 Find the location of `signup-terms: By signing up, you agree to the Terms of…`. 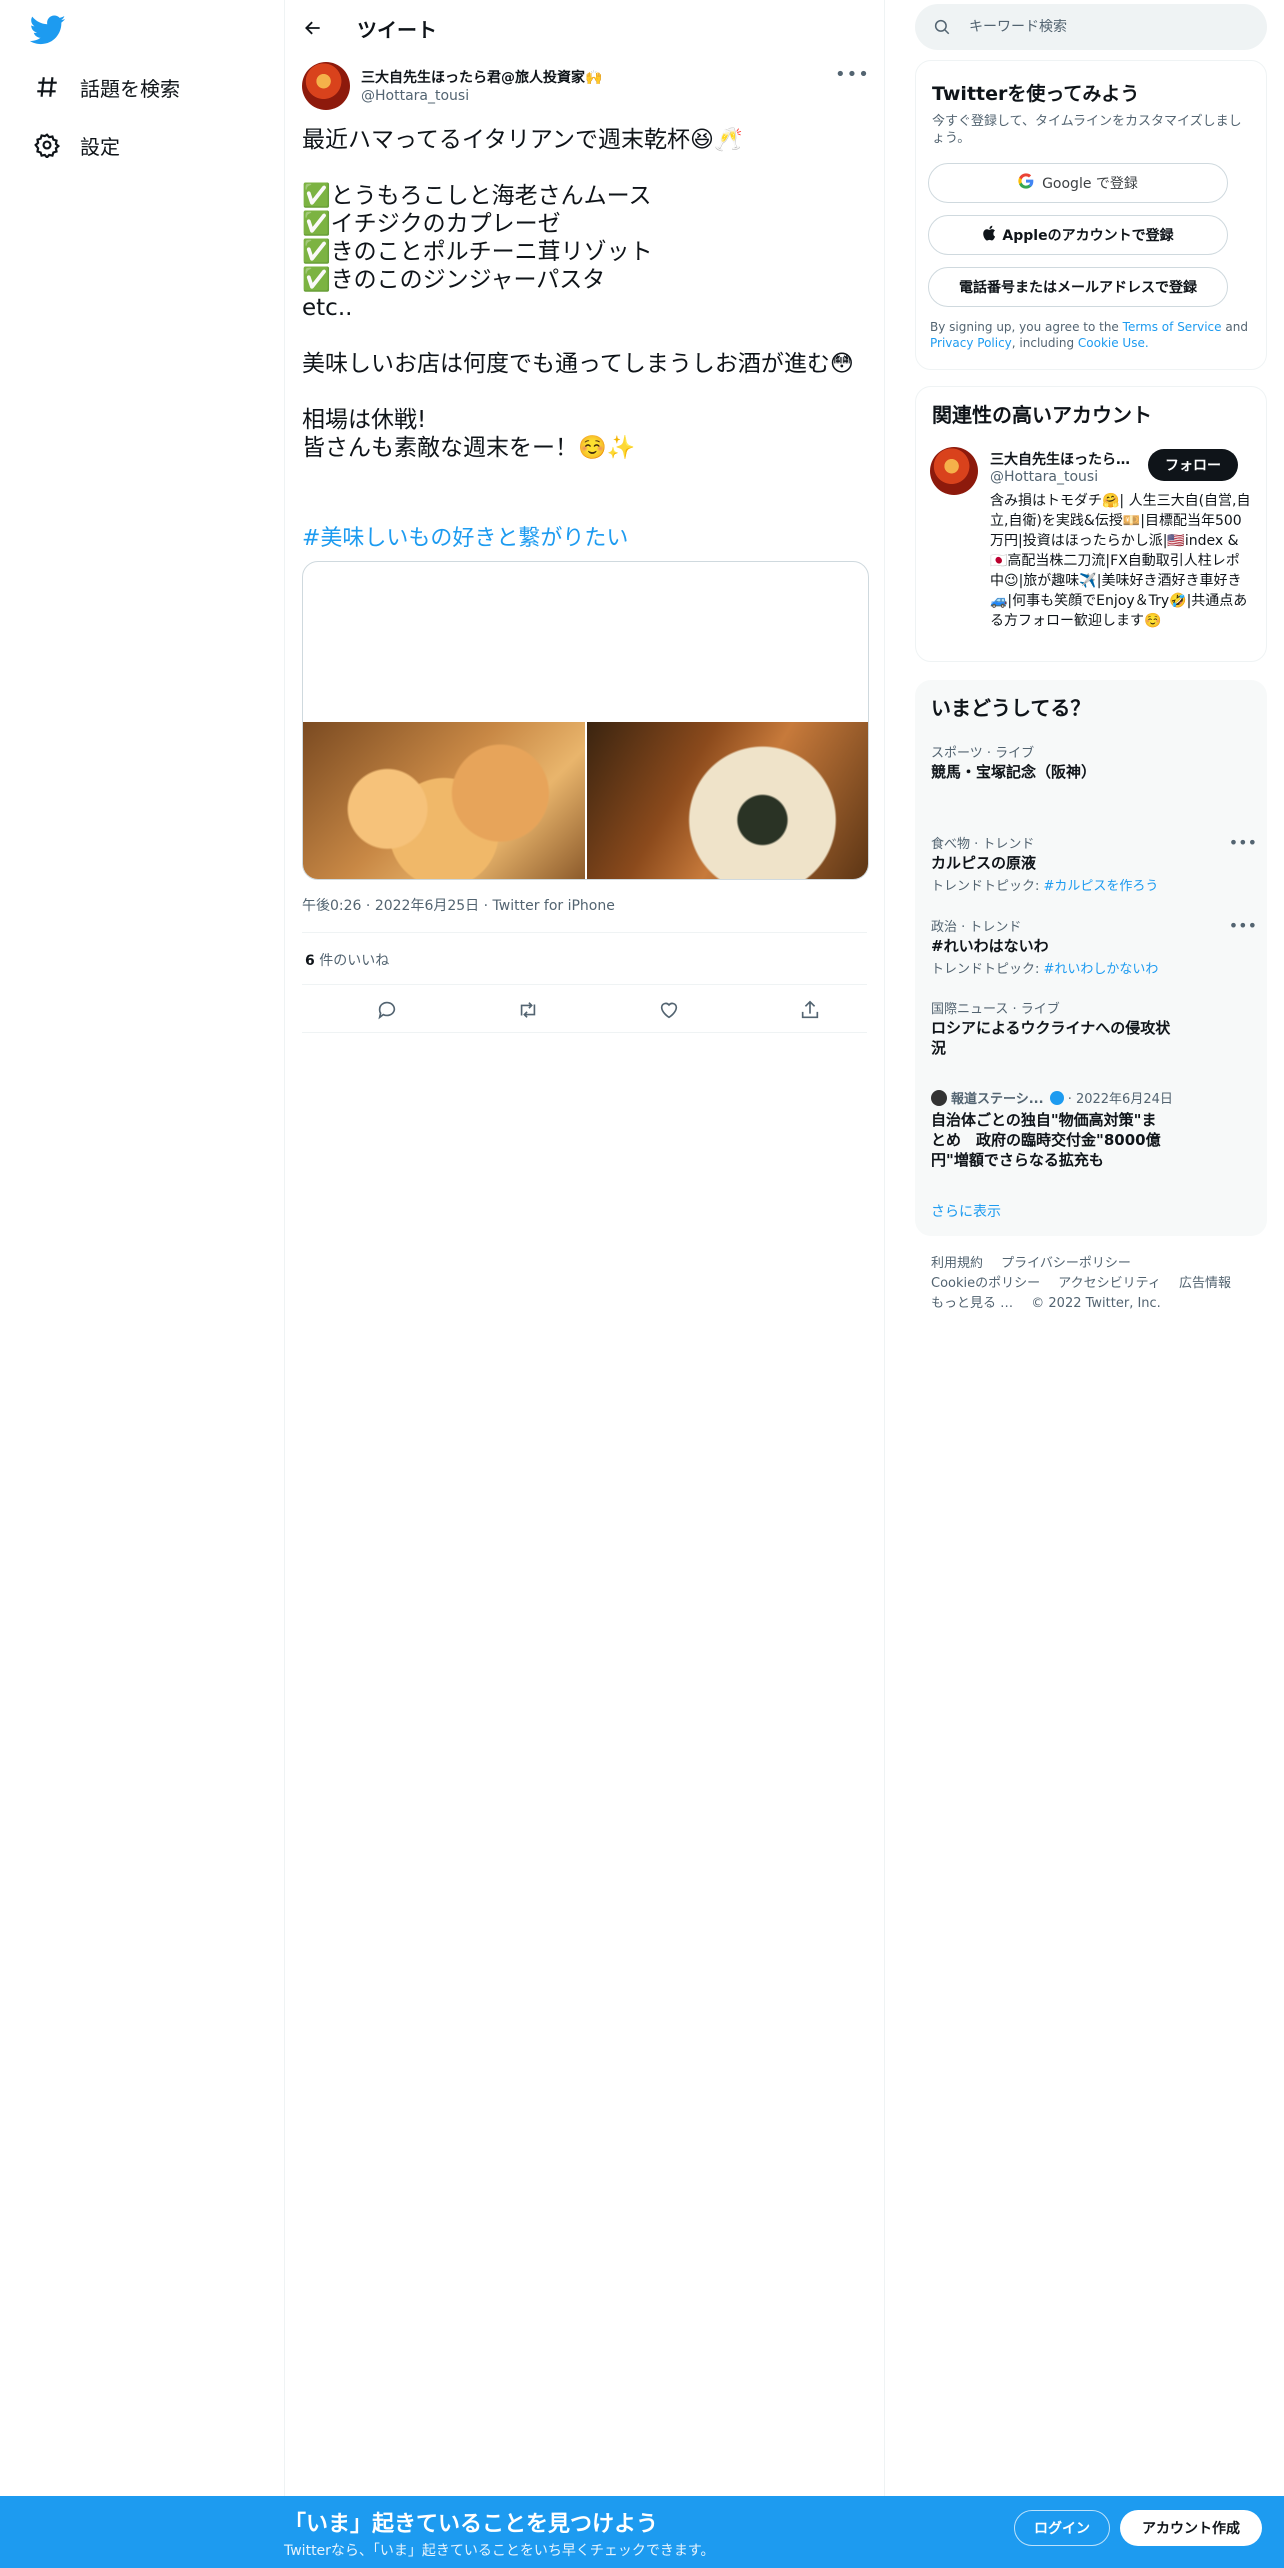

signup-terms: By signing up, you agree to the Terms of… is located at coordinates (1095, 335).